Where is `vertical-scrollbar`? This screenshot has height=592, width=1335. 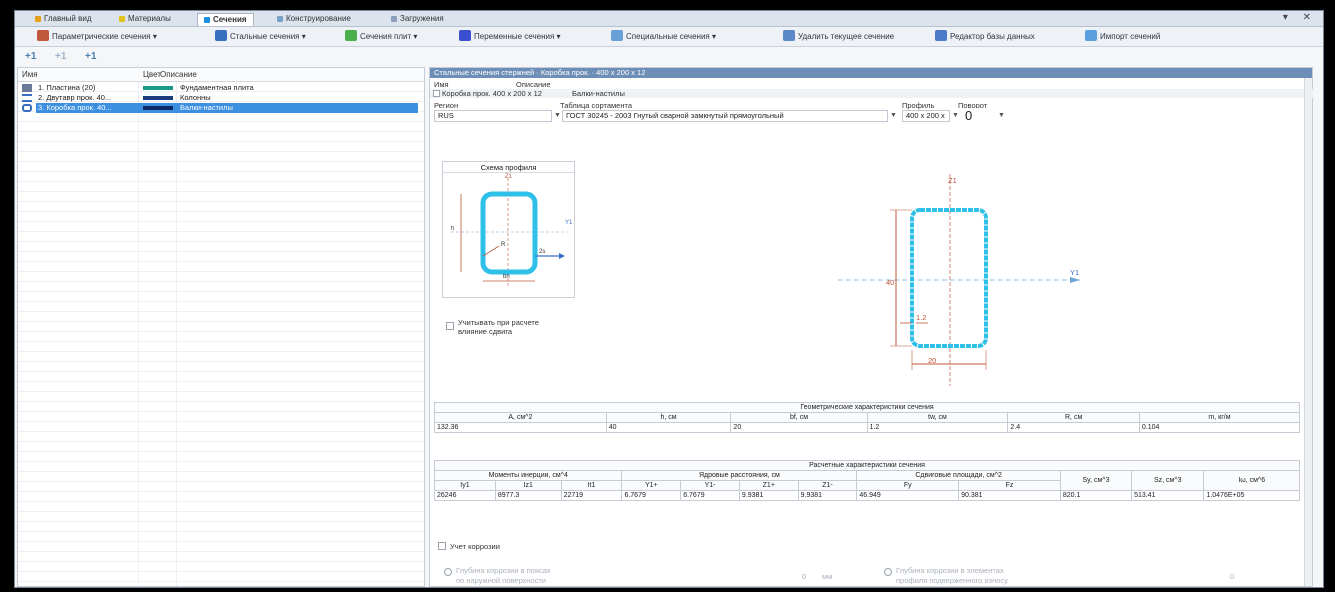
vertical-scrollbar is located at coordinates (1308, 332).